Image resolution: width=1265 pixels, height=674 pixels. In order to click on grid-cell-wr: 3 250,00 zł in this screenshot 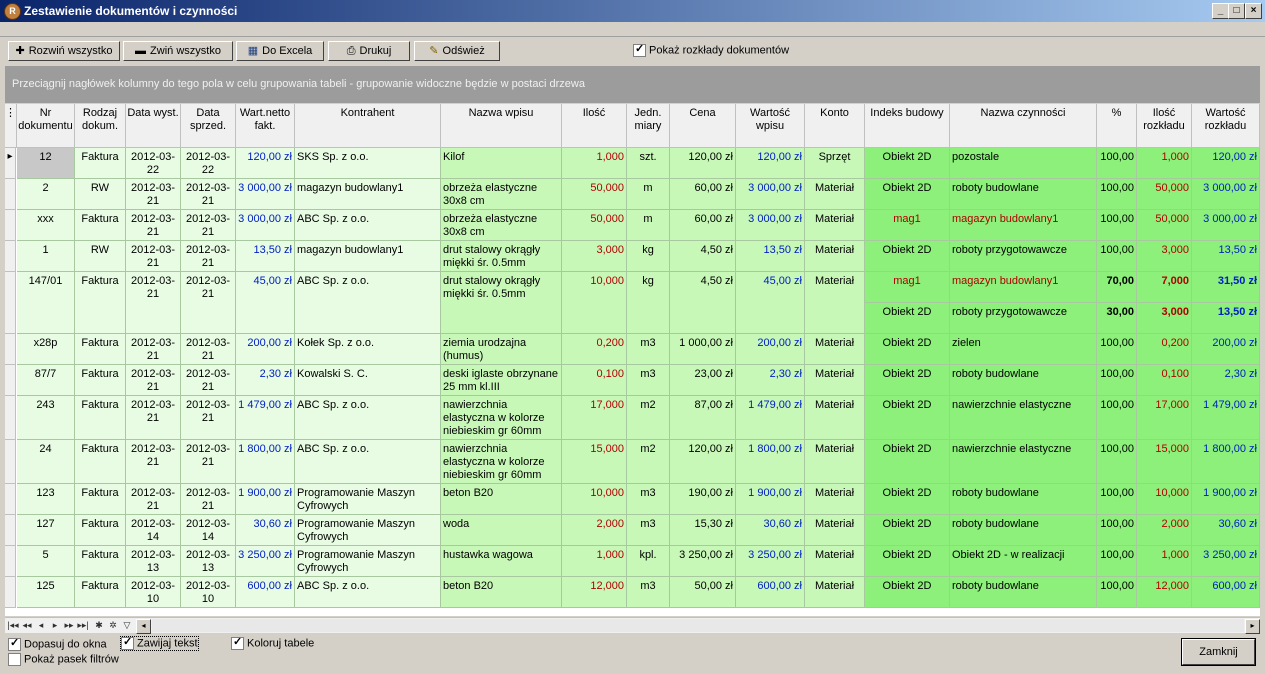, I will do `click(1226, 561)`.